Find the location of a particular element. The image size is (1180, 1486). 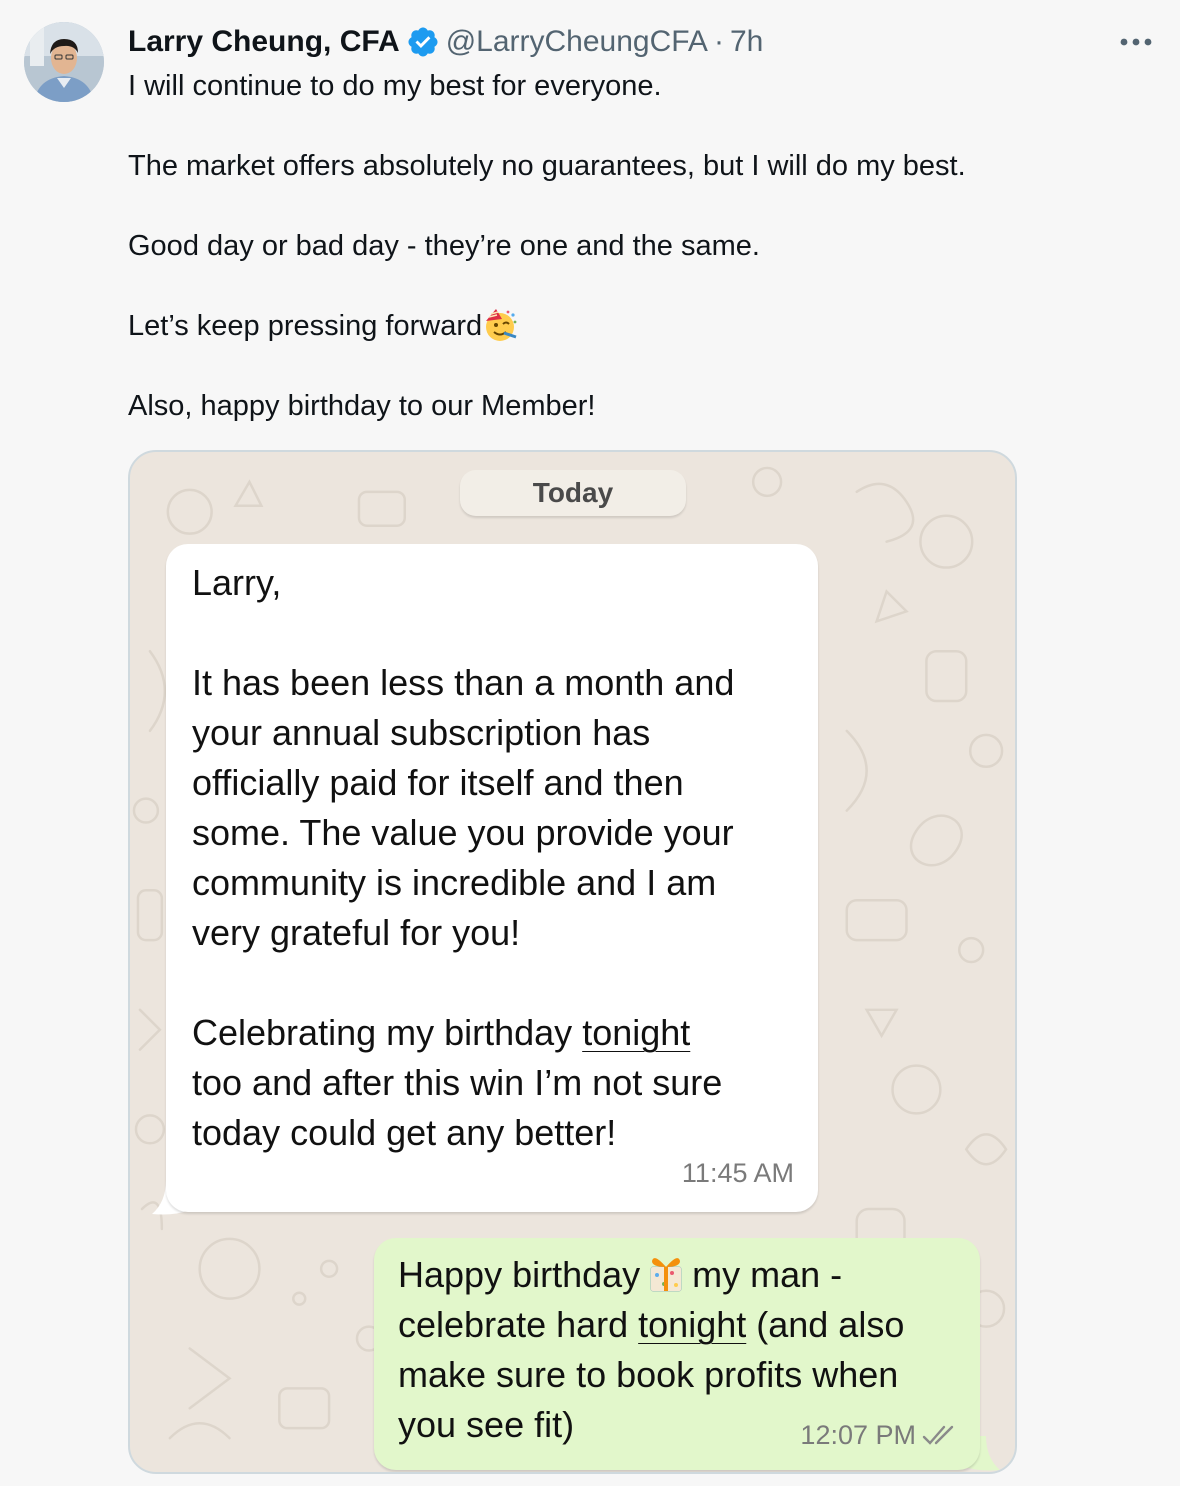

message-line: Happy birthday my man - is located at coordinates (683, 1275).